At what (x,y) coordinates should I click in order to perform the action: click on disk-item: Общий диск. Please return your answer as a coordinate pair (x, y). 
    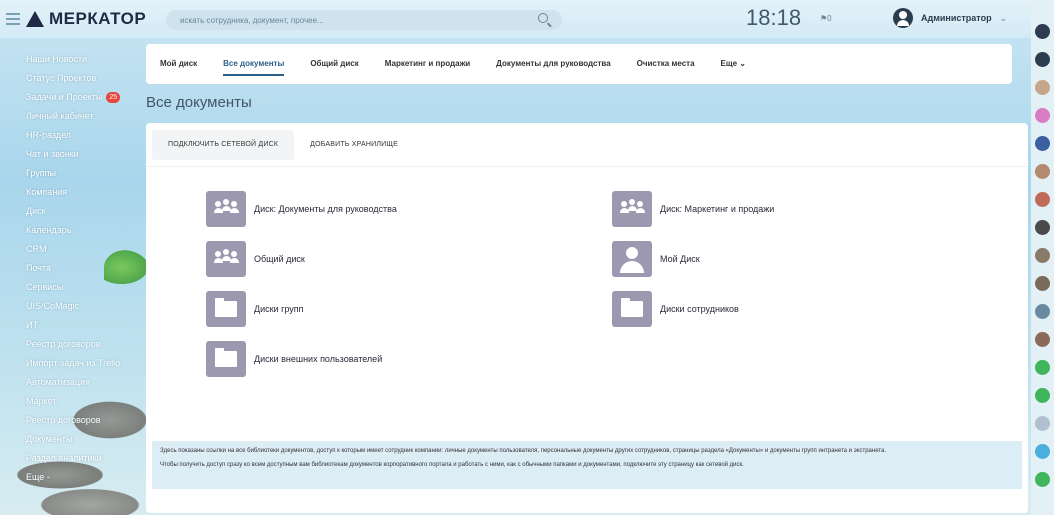
    Looking at the image, I should click on (255, 259).